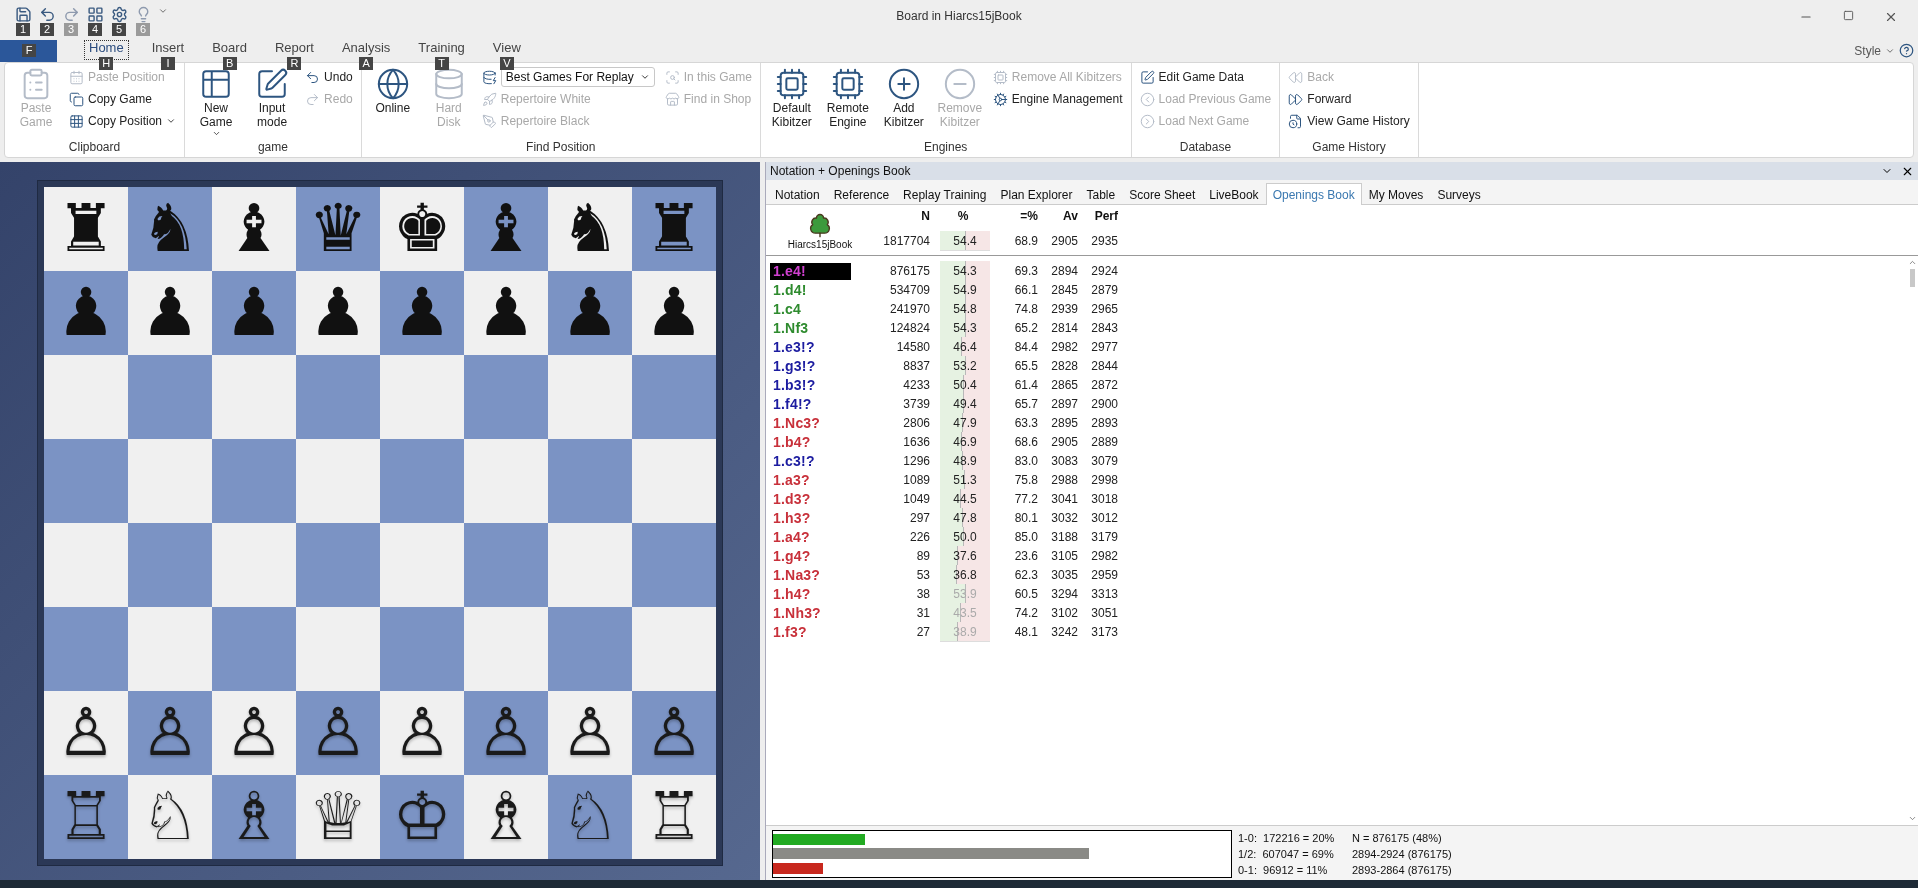 This screenshot has height=888, width=1918. I want to click on ribbon-button: Engine Management, so click(1057, 99).